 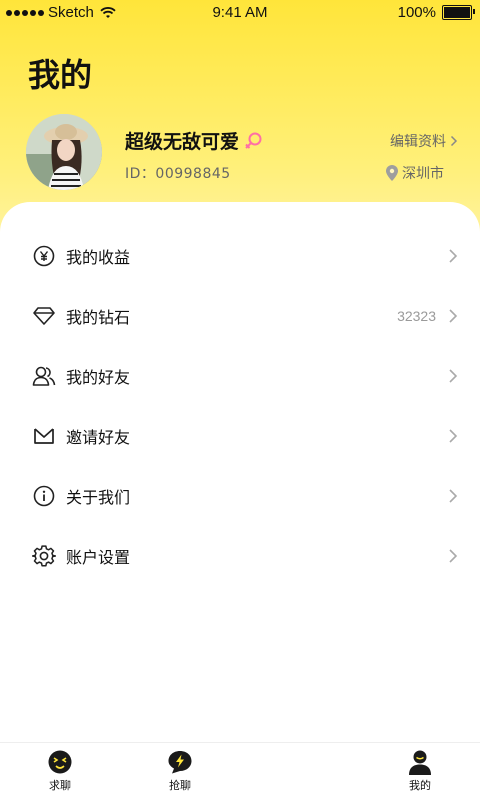 I want to click on menu-item-earnings: 我的收益, so click(x=240, y=256).